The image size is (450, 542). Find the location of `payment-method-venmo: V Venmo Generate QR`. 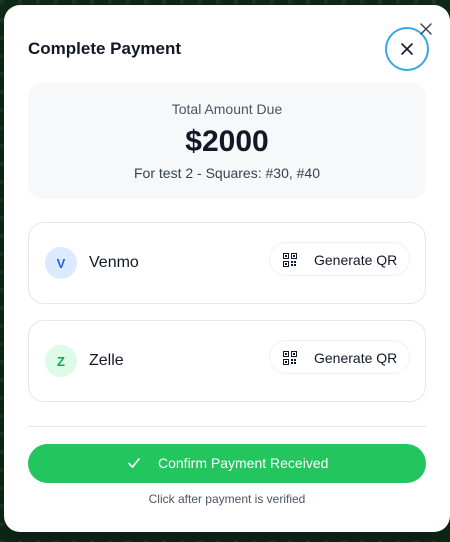

payment-method-venmo: V Venmo Generate QR is located at coordinates (227, 263).